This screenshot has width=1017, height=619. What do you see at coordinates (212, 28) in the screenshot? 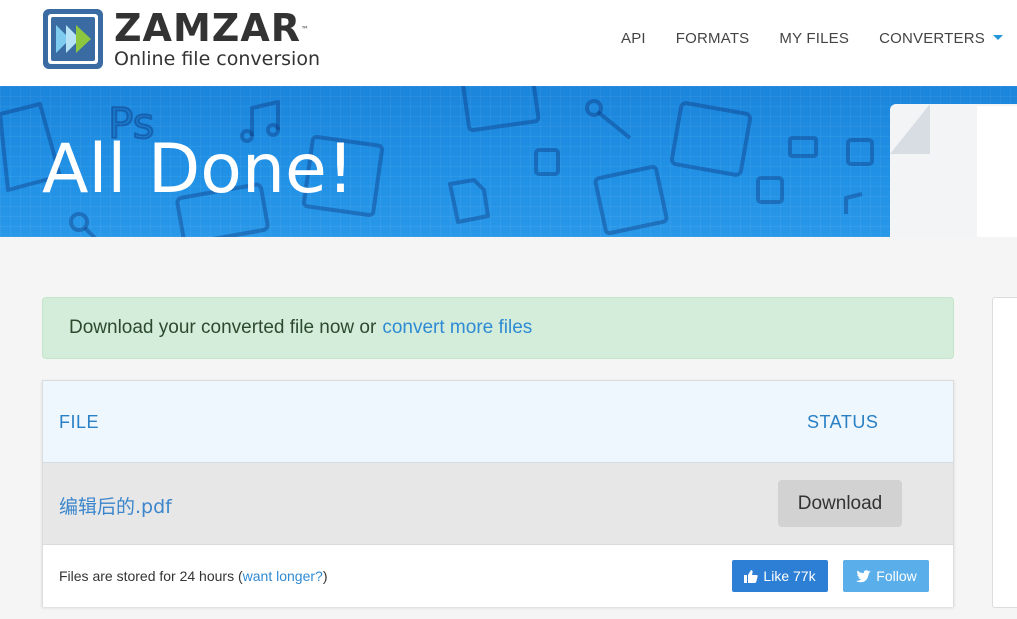
I see `logo-name: ZAMZAR™` at bounding box center [212, 28].